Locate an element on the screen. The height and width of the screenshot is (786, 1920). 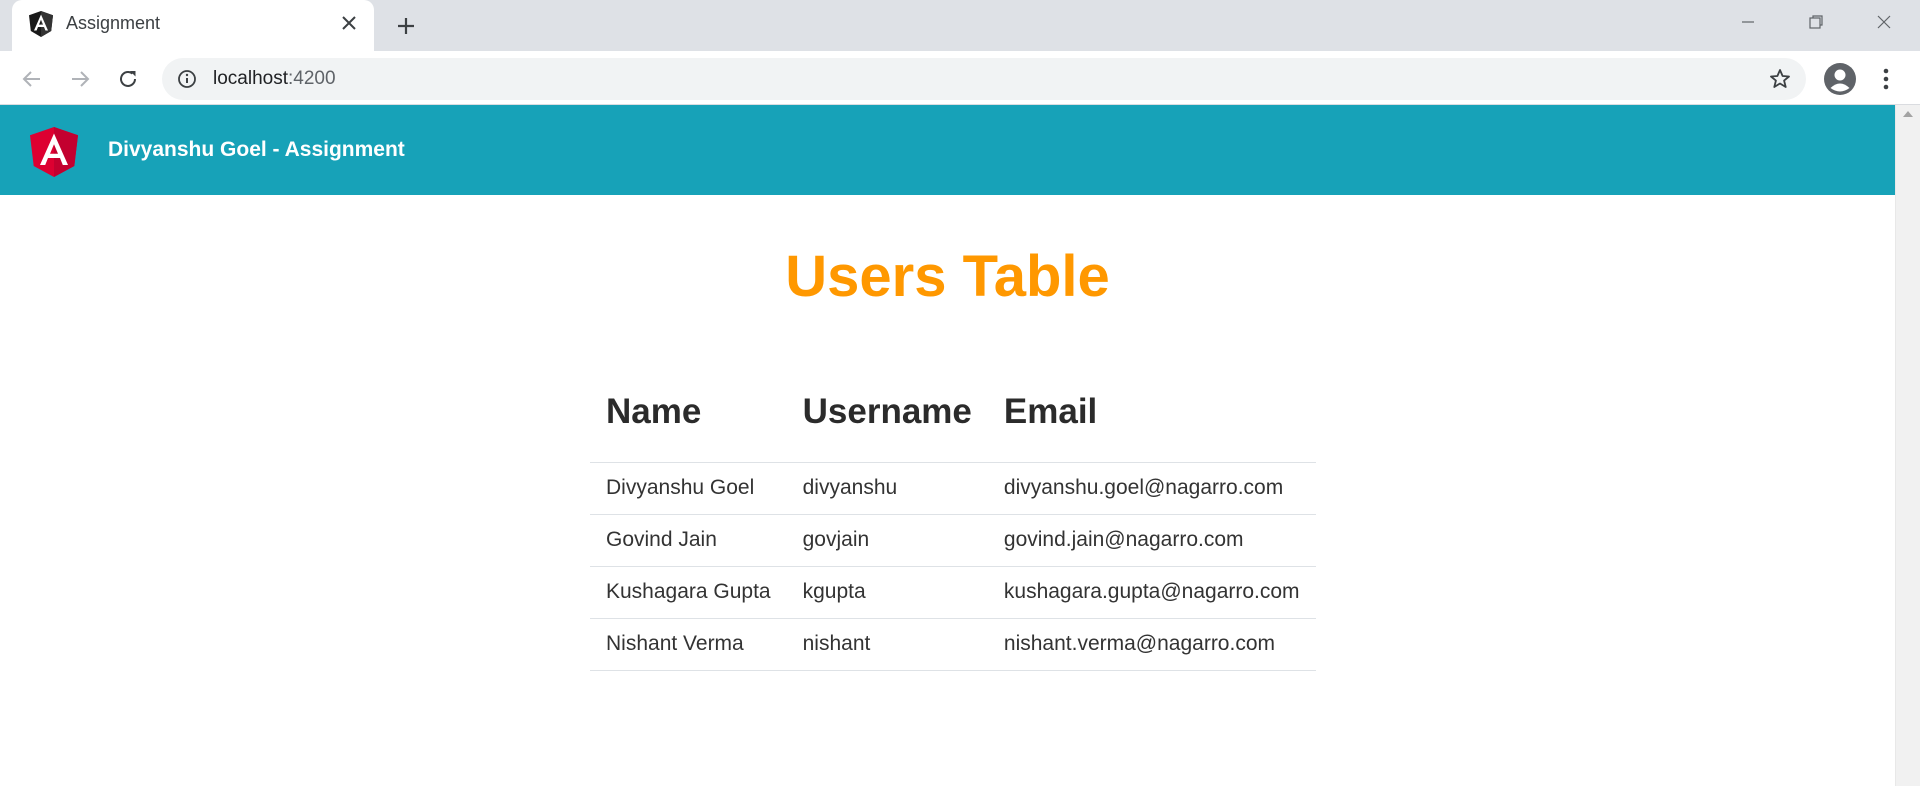
new-tab-plus-icon is located at coordinates (406, 26).